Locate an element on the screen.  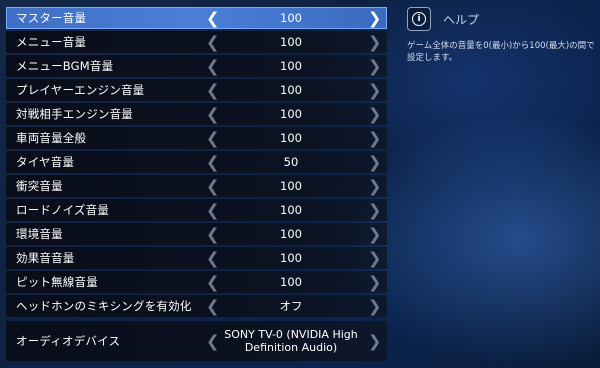
setting-row-vehicle-volume: 車両音量全般 ❮ 100 ❯ is located at coordinates (196, 138).